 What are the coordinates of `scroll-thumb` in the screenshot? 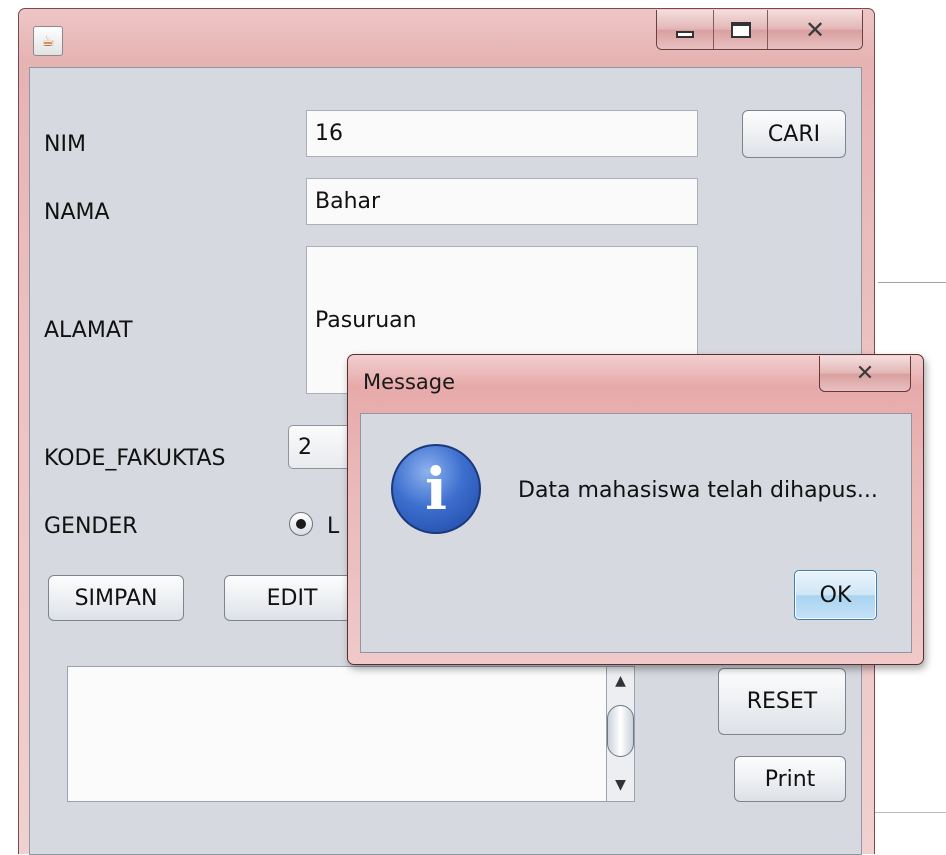 It's located at (620, 731).